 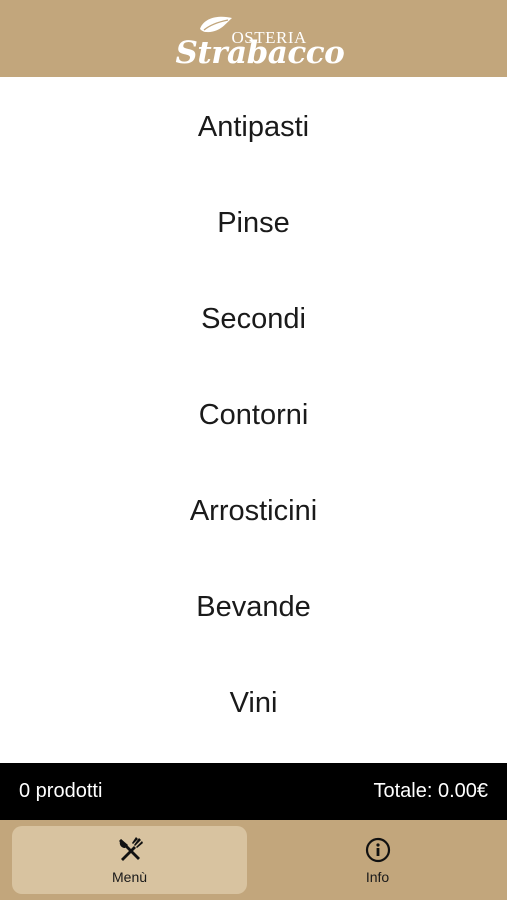 I want to click on menu-category-pinse: Pinse, so click(x=253, y=223).